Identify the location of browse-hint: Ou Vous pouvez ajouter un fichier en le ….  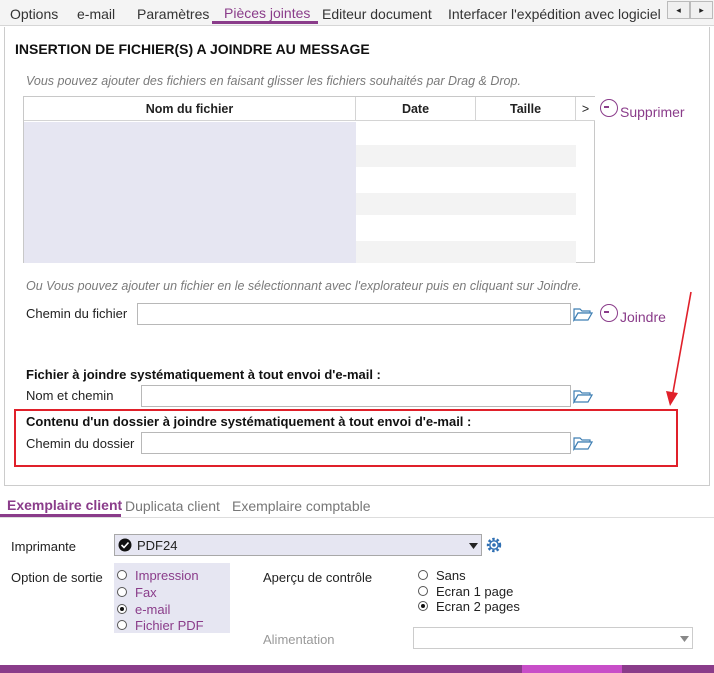
(304, 286).